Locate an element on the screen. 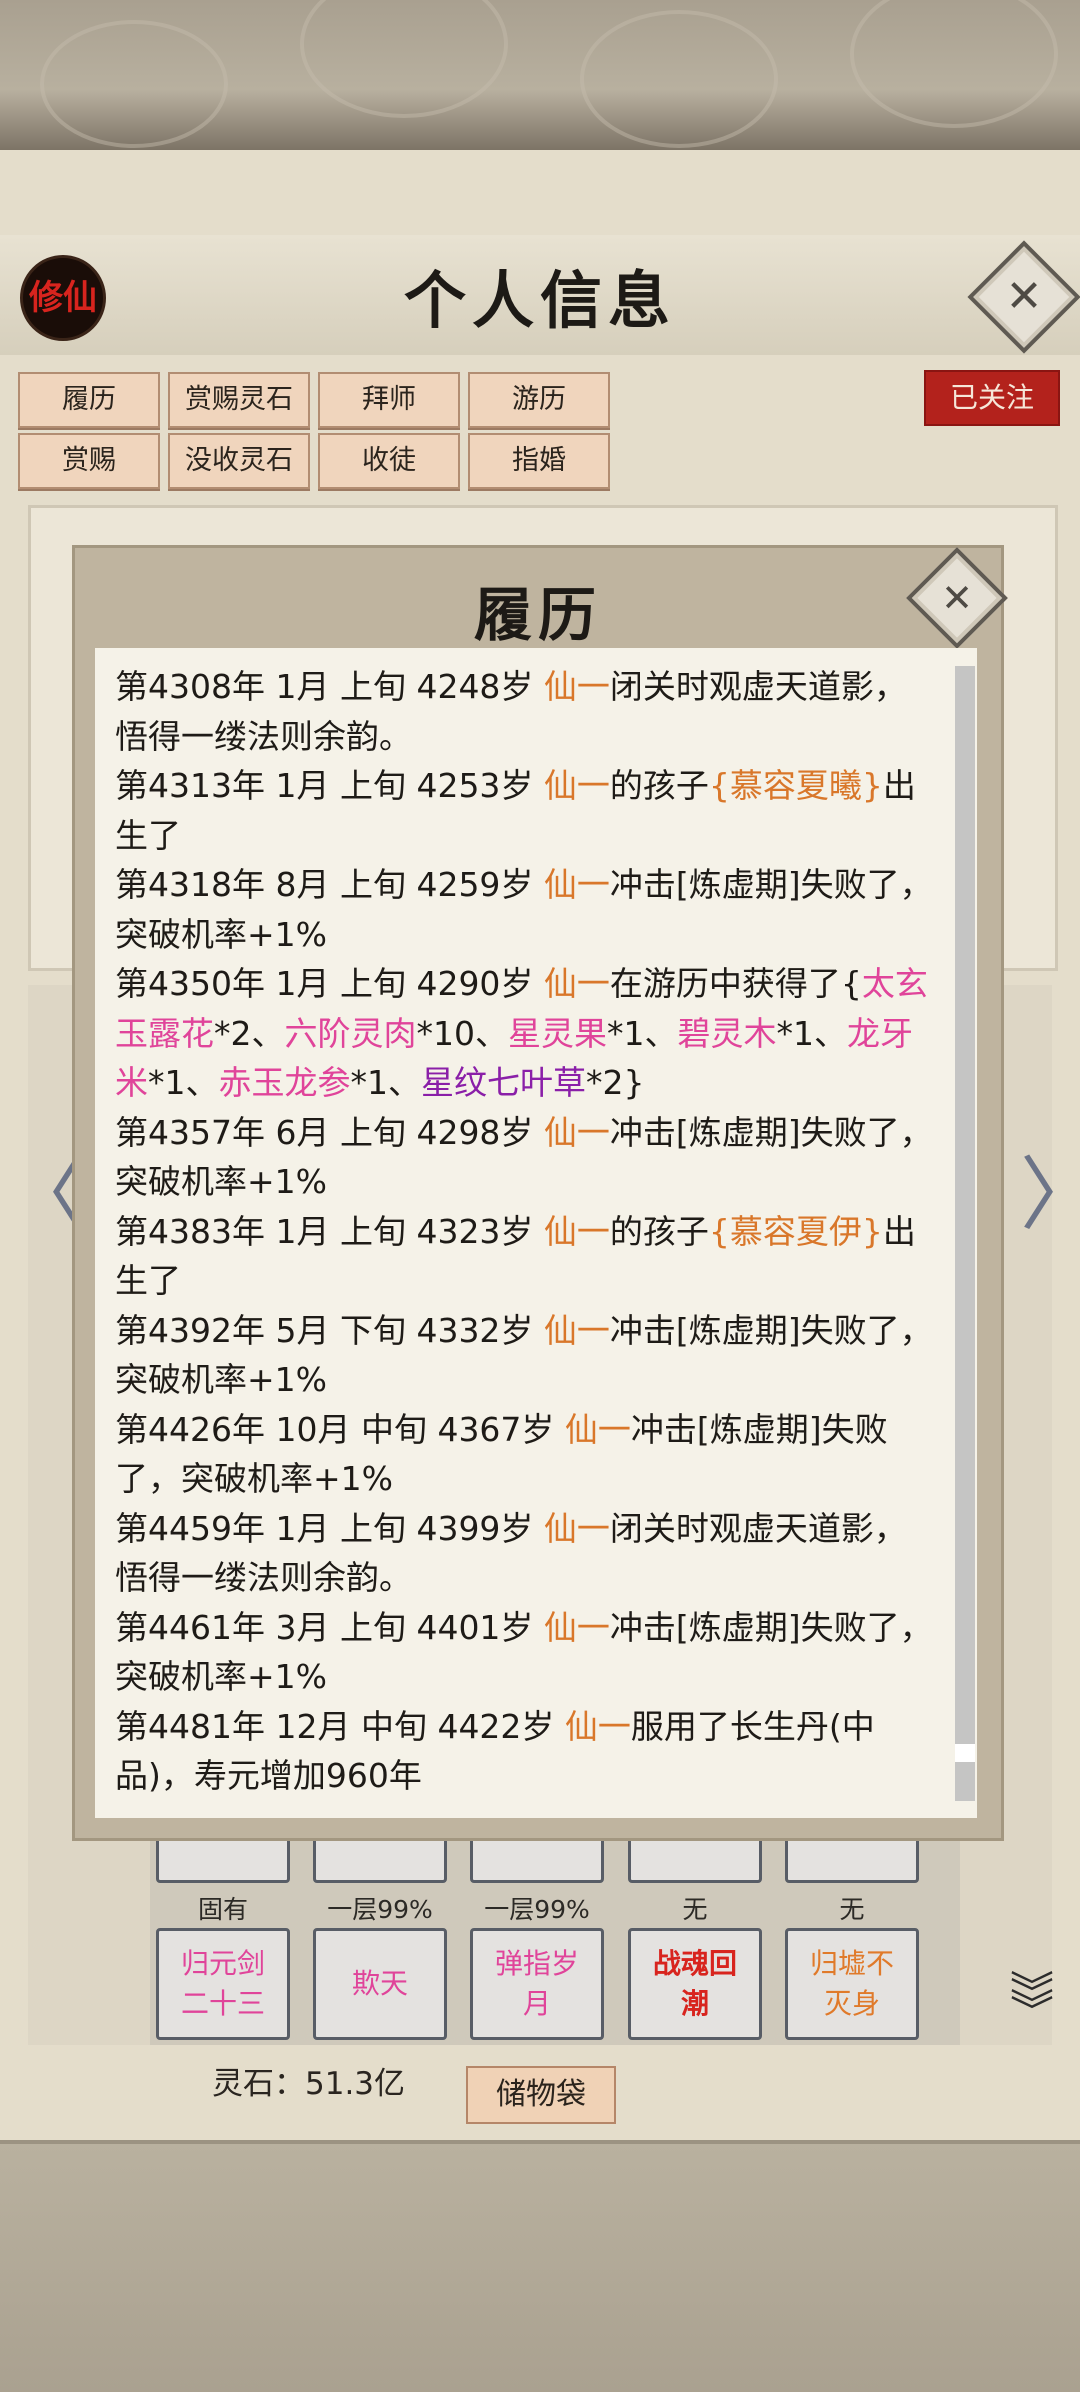 The image size is (1080, 2392). highlight-text: {慕容夏曦} is located at coordinates (795, 785).